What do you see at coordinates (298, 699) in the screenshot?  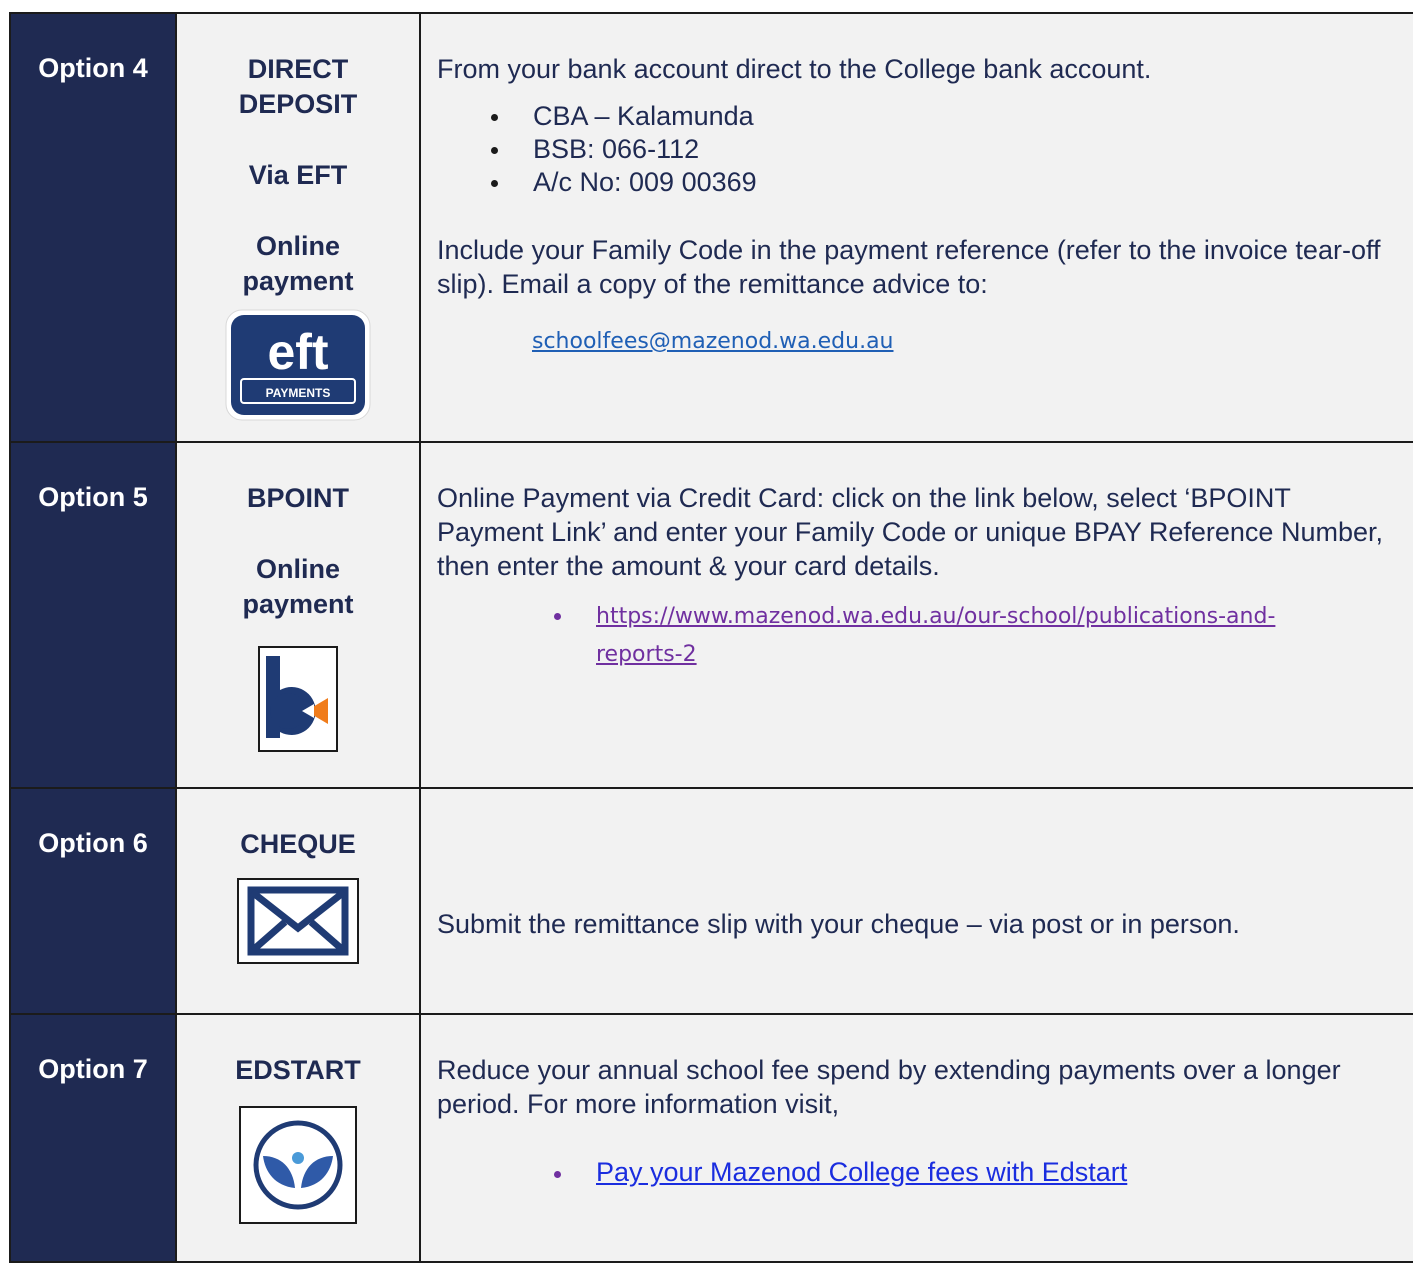 I see `bpoint-icon` at bounding box center [298, 699].